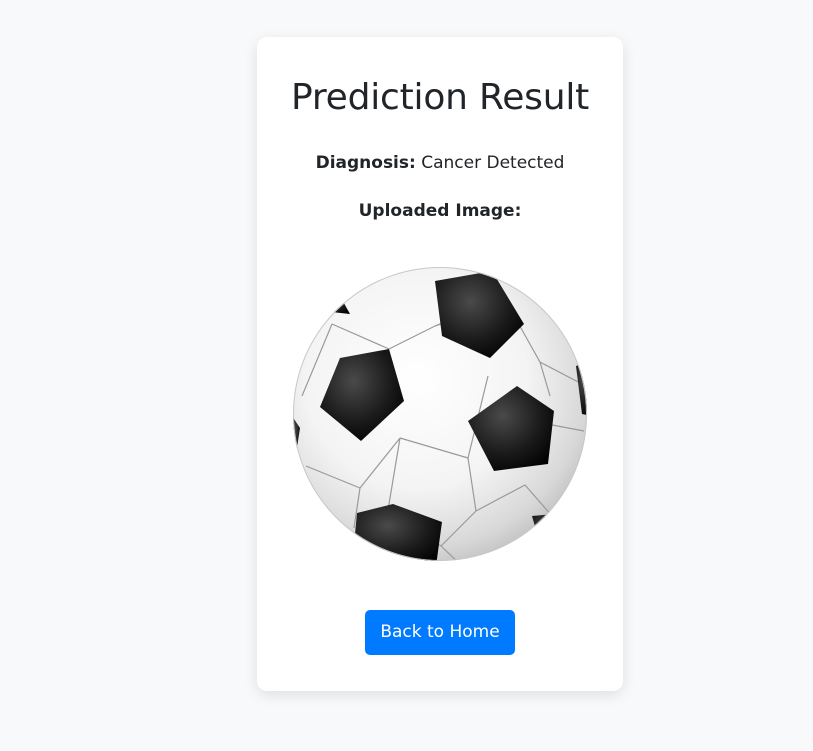  I want to click on soccer-ball-image, so click(440, 414).